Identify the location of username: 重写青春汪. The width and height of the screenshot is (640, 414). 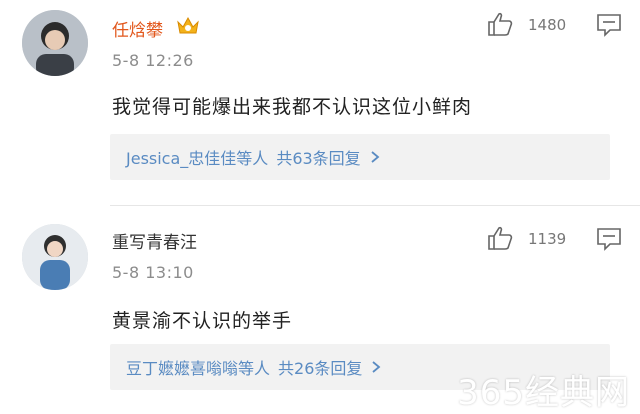
(154, 240).